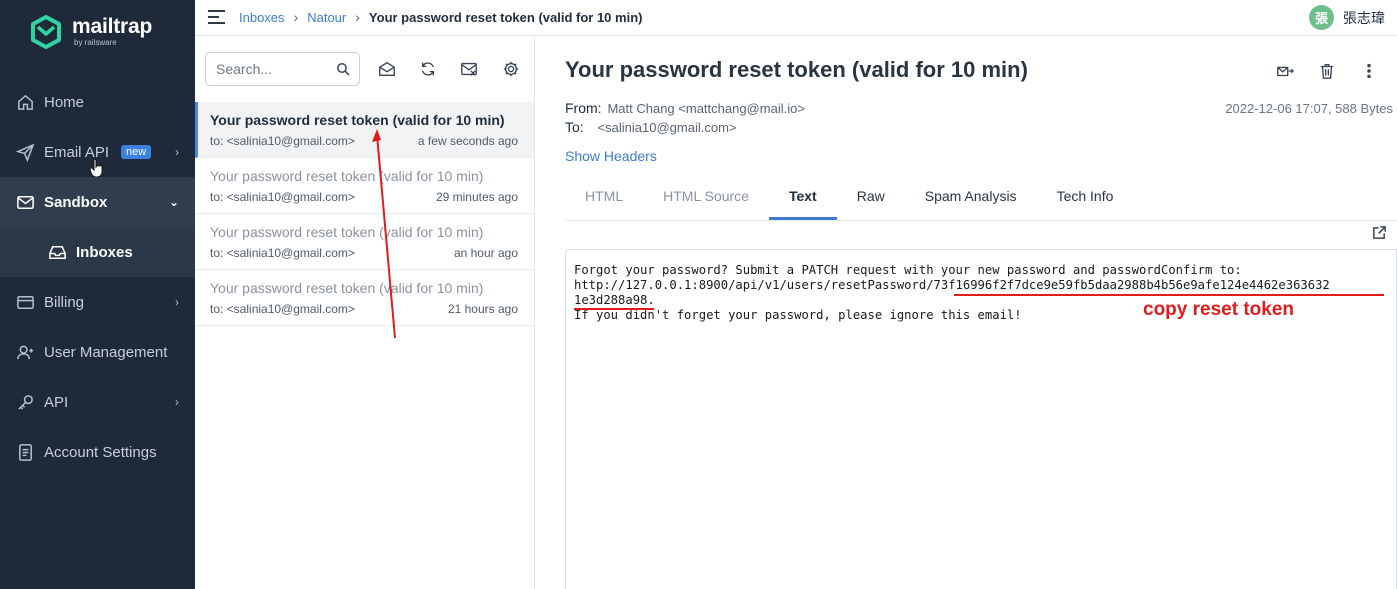 Image resolution: width=1397 pixels, height=589 pixels. Describe the element at coordinates (467, 141) in the screenshot. I see `message-time: a few seconds ago` at that location.